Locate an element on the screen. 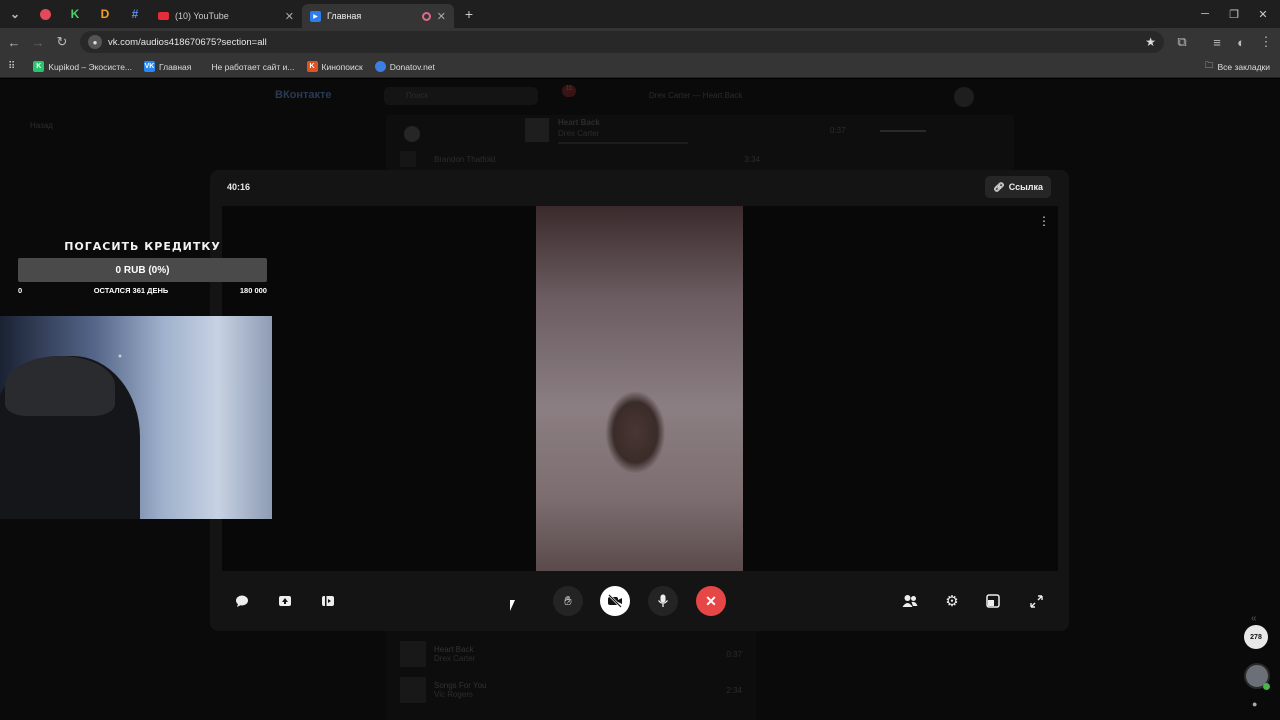 This screenshot has width=1280, height=720. tab-youtube: (10) YouTube ✕ is located at coordinates (226, 16).